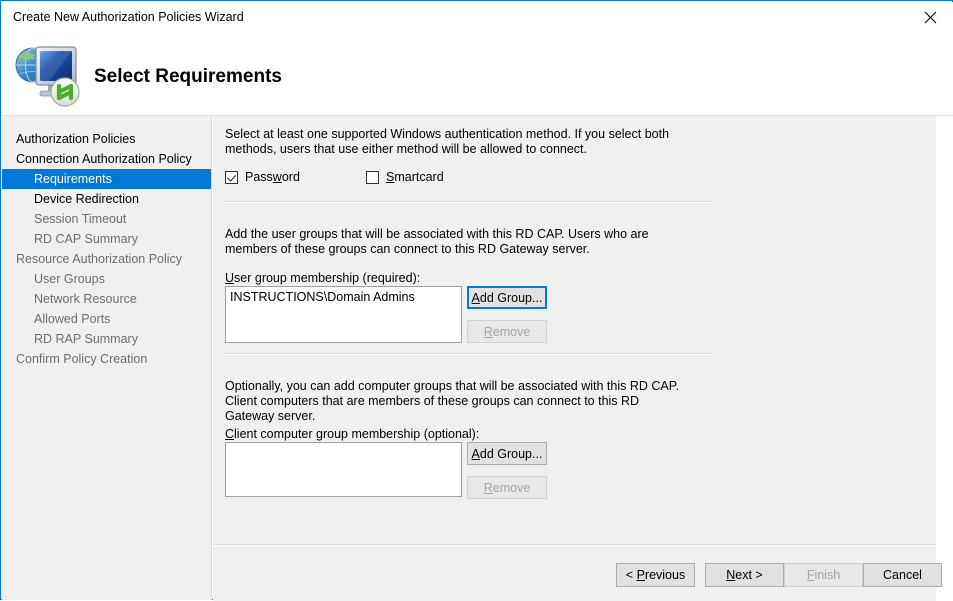 The width and height of the screenshot is (953, 601). I want to click on sidebar-item-connection-authorization-policy: Connection Authorization Policy, so click(106, 159).